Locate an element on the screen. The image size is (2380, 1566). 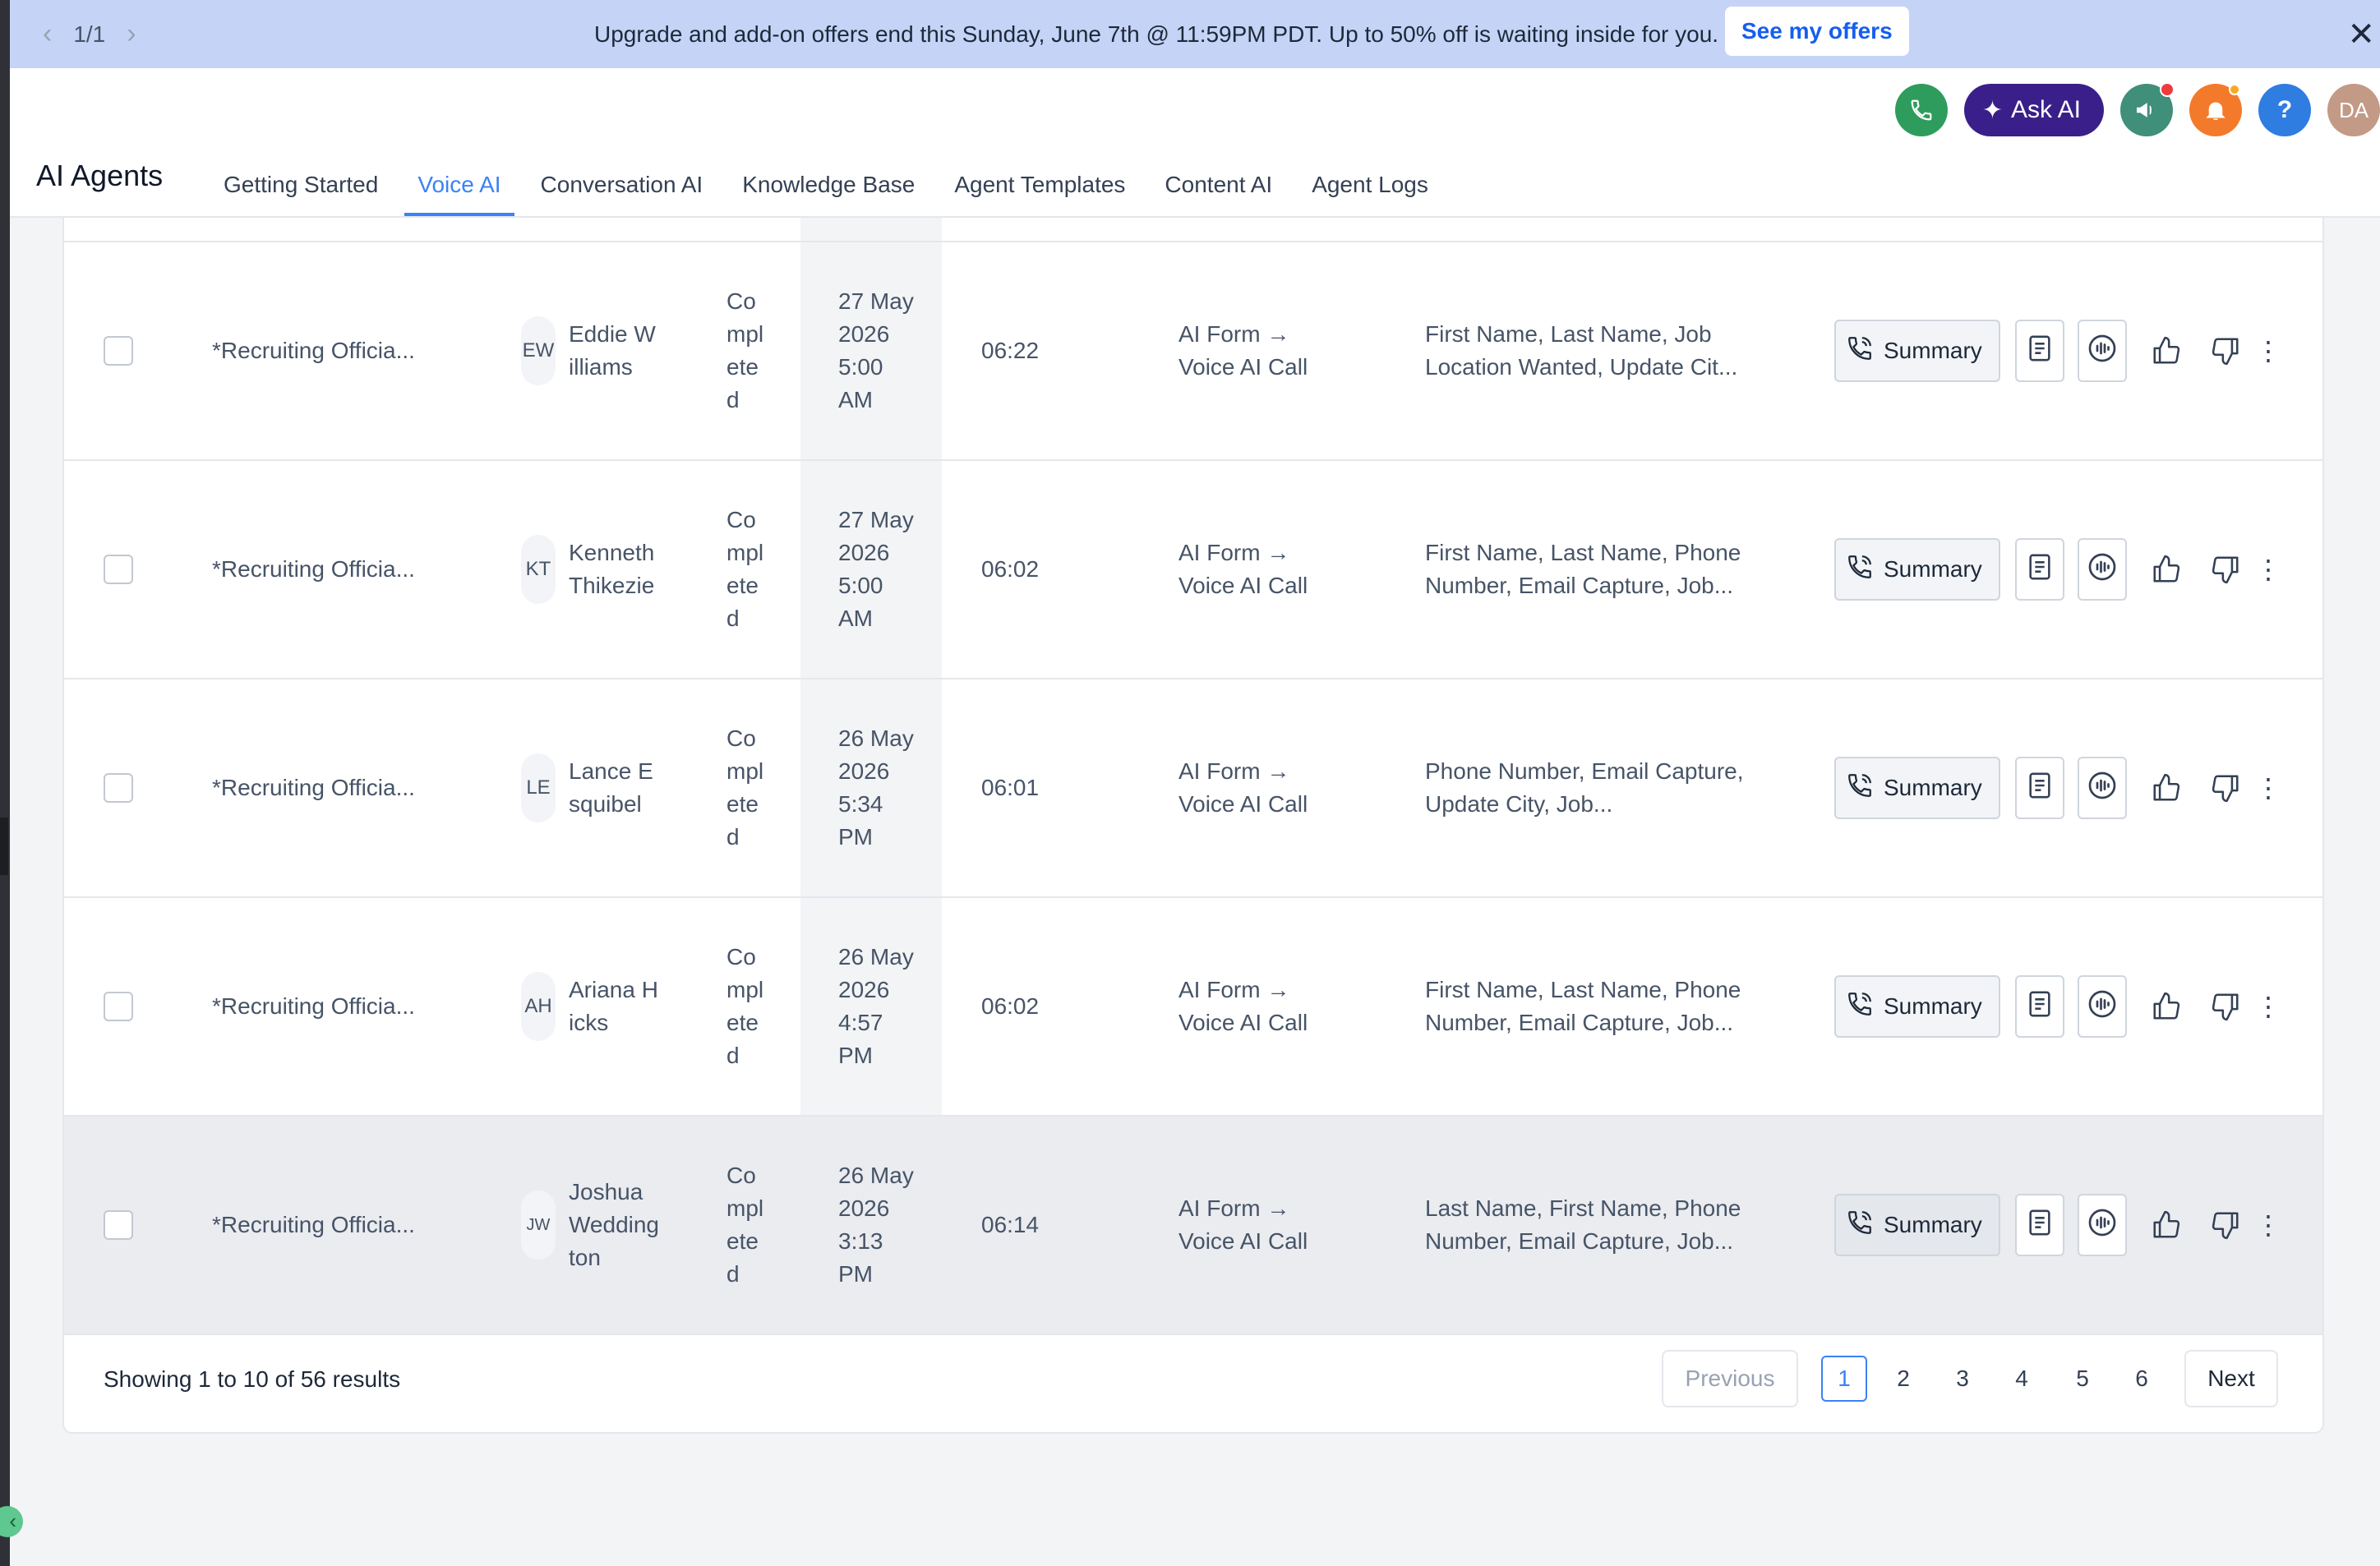
audio-wave-icon is located at coordinates (2102, 1007).